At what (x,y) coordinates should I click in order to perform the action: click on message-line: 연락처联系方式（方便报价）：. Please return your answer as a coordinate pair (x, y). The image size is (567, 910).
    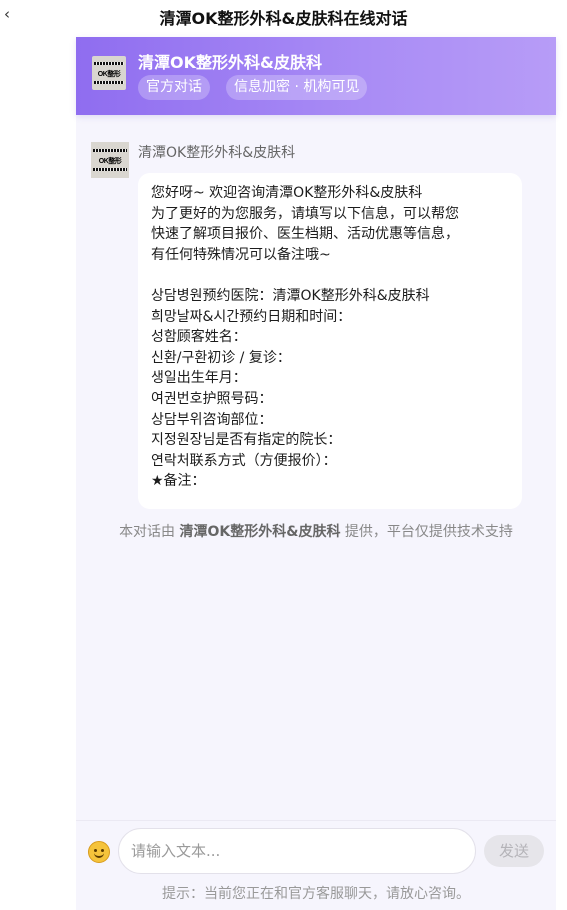
    Looking at the image, I should click on (244, 460).